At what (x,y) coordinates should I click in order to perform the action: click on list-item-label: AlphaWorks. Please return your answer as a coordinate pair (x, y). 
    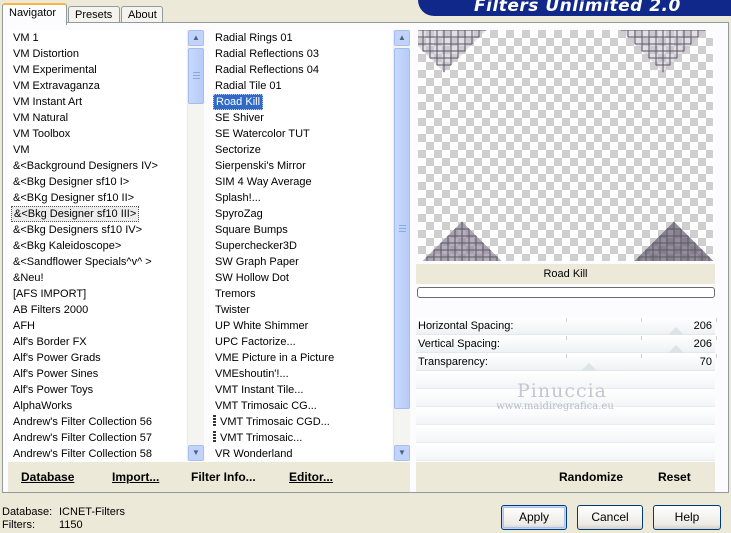
    Looking at the image, I should click on (43, 406).